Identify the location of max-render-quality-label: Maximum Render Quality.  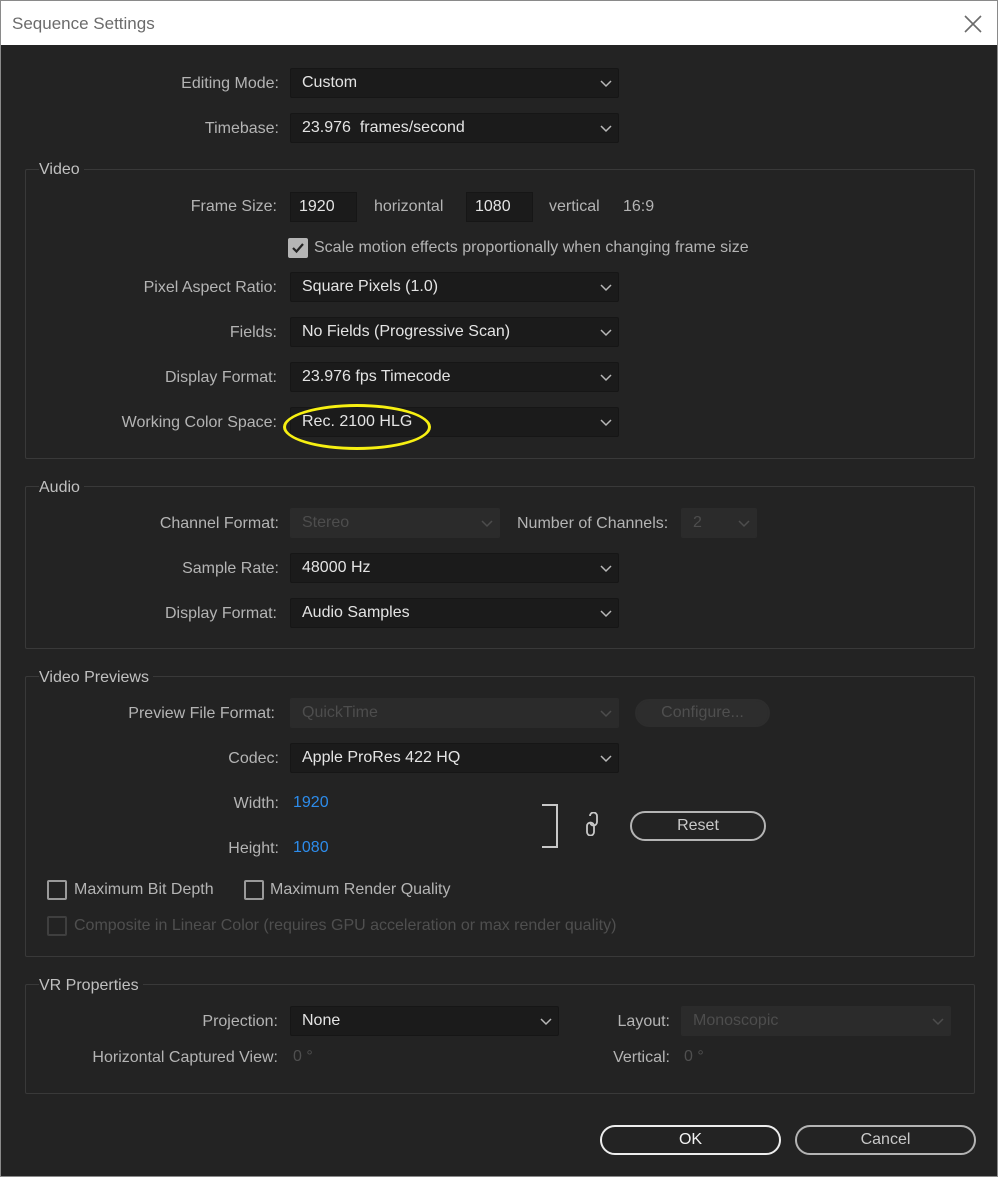
(360, 889).